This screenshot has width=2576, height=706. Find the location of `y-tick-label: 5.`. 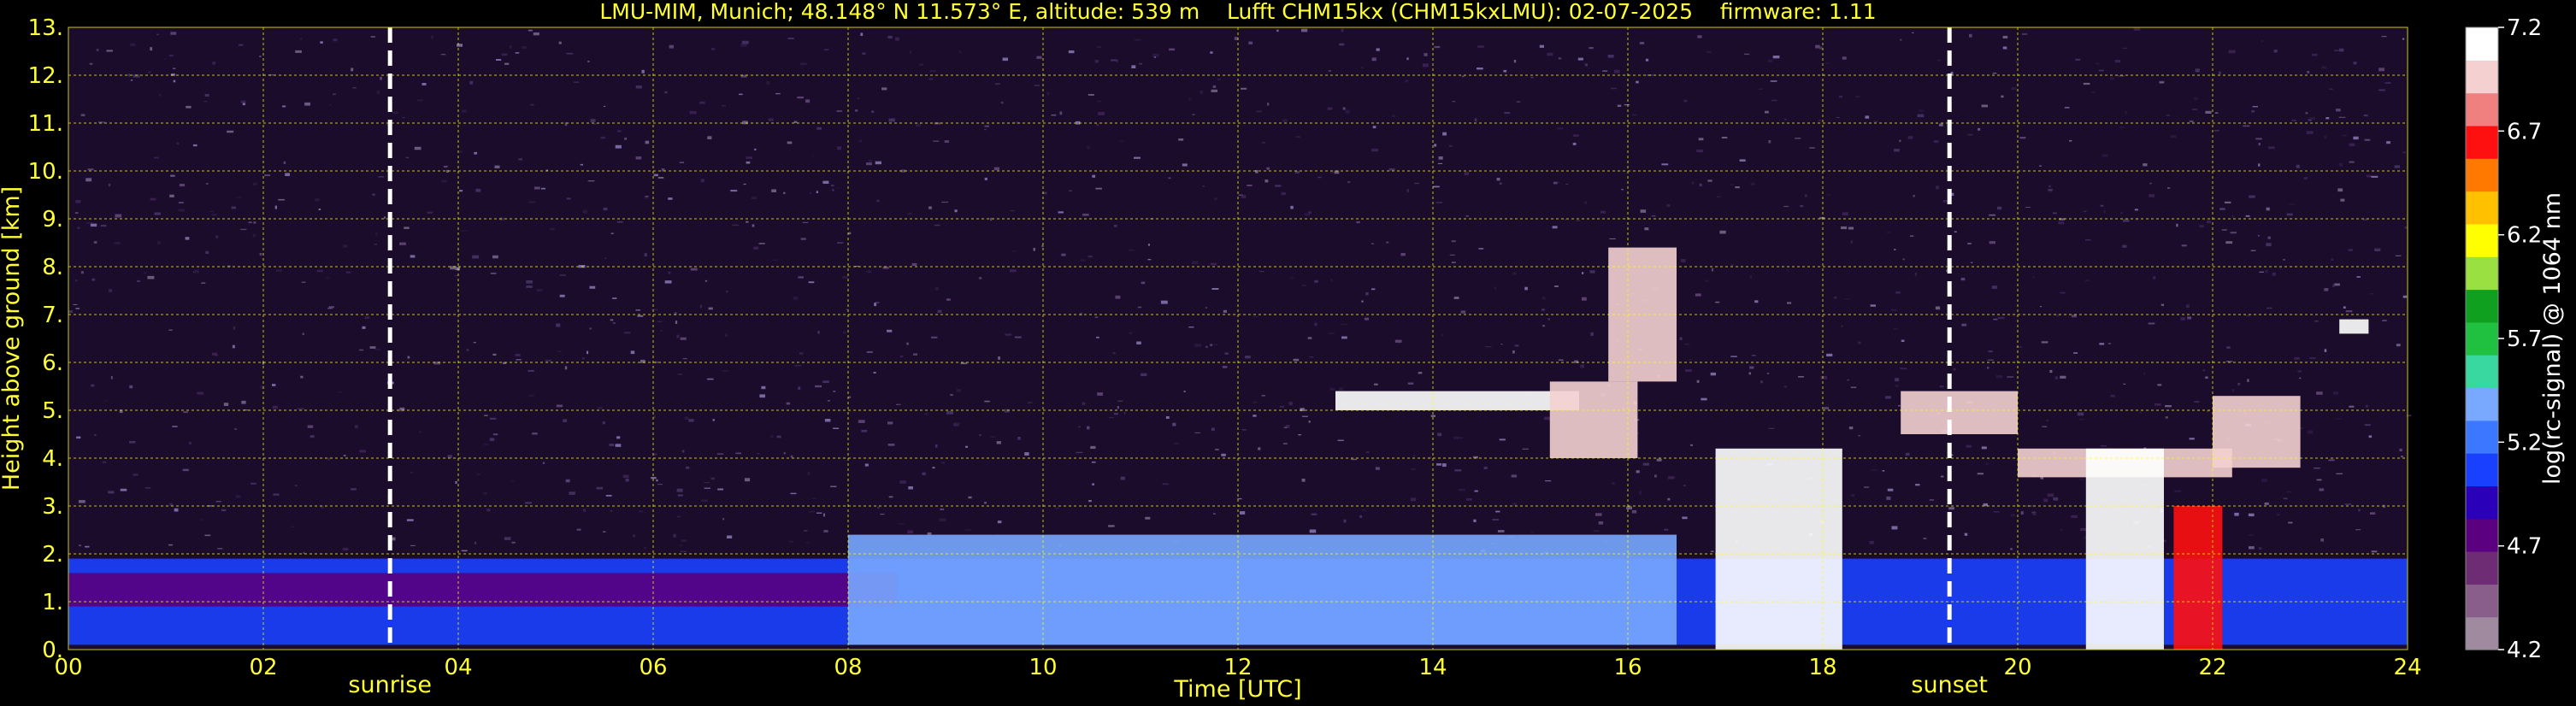

y-tick-label: 5. is located at coordinates (52, 411).